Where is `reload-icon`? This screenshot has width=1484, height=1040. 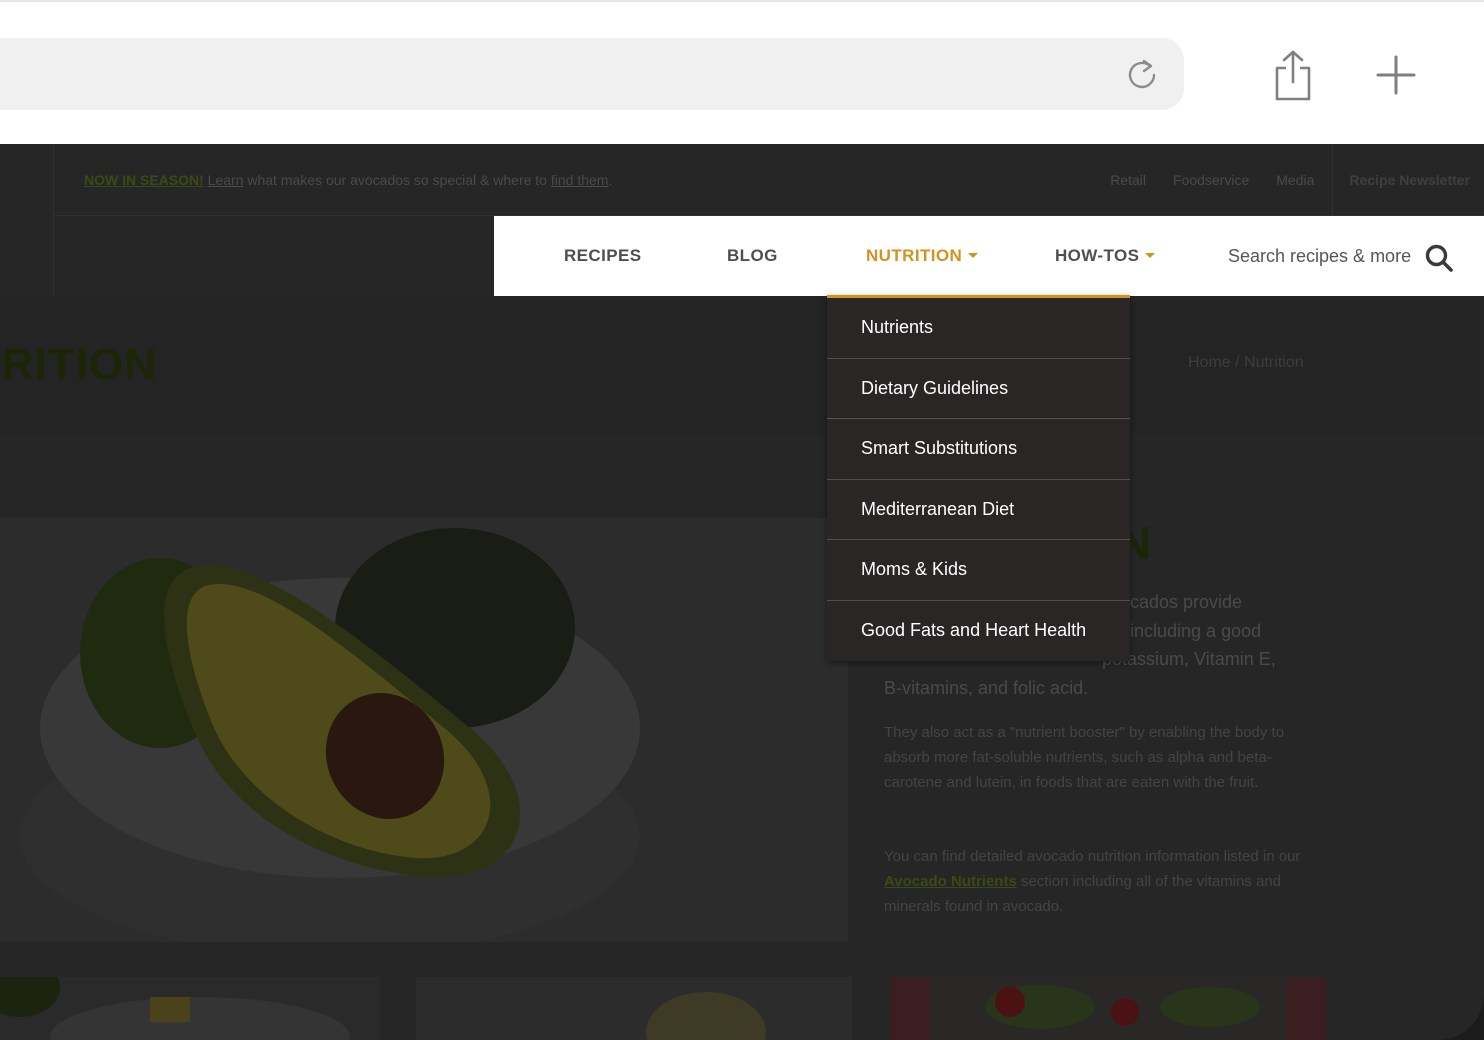 reload-icon is located at coordinates (1142, 74).